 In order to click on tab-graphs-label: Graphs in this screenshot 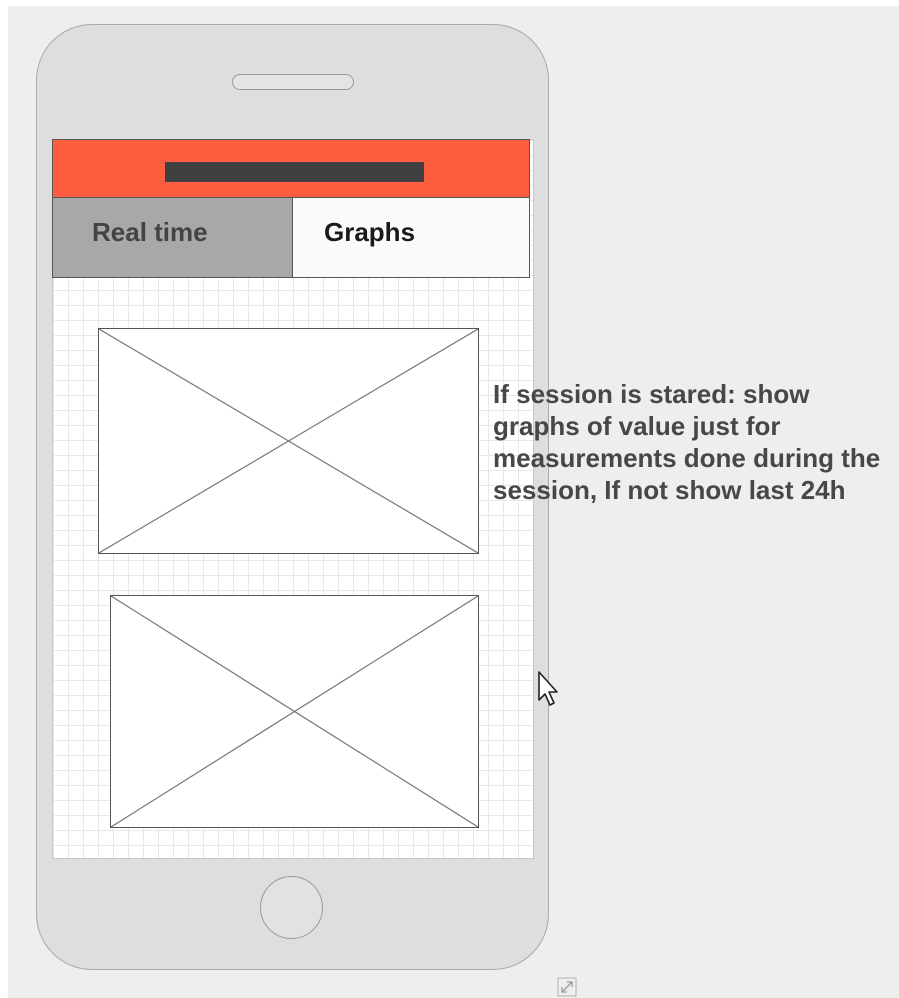, I will do `click(370, 232)`.